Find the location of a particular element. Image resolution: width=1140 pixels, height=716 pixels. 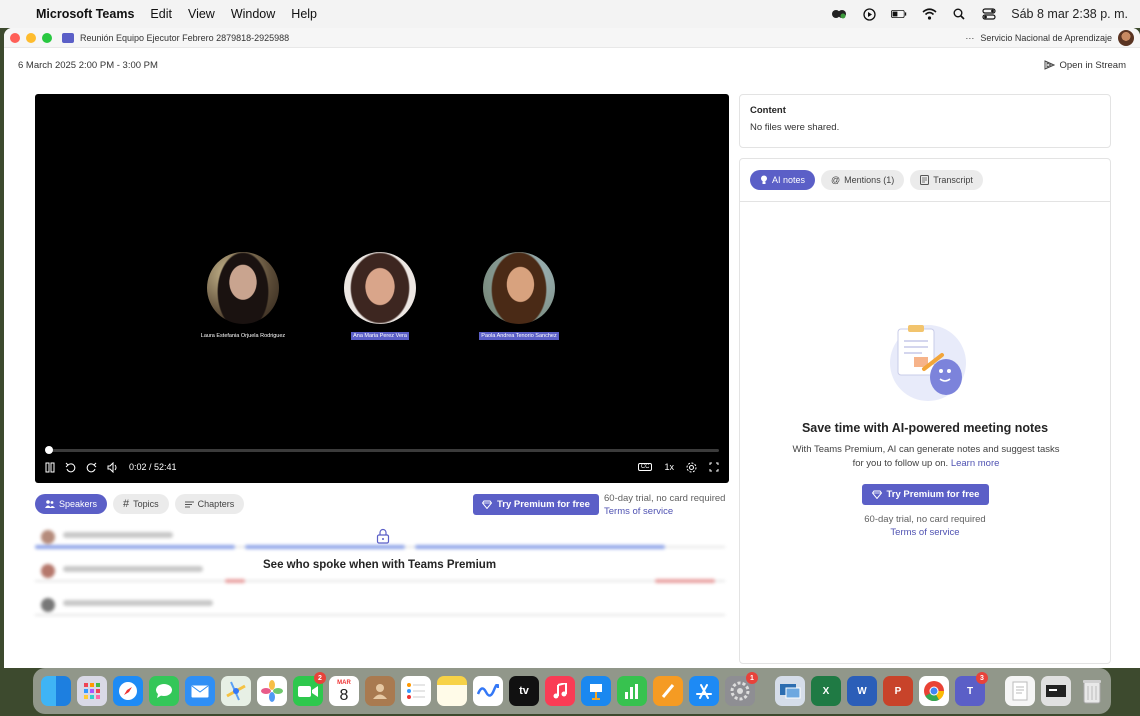

chrome-icon is located at coordinates (934, 691).